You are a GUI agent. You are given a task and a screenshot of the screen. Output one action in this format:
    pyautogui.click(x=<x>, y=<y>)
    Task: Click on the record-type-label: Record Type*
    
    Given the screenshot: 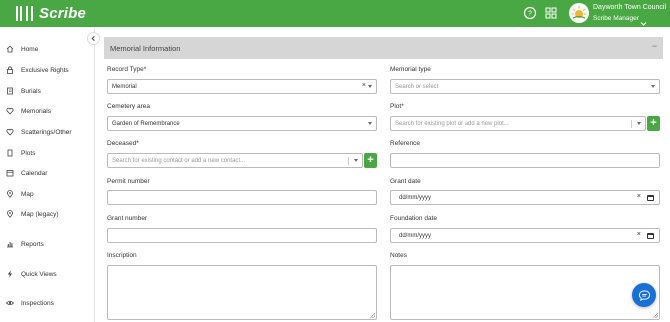 What is the action you would take?
    pyautogui.click(x=127, y=69)
    